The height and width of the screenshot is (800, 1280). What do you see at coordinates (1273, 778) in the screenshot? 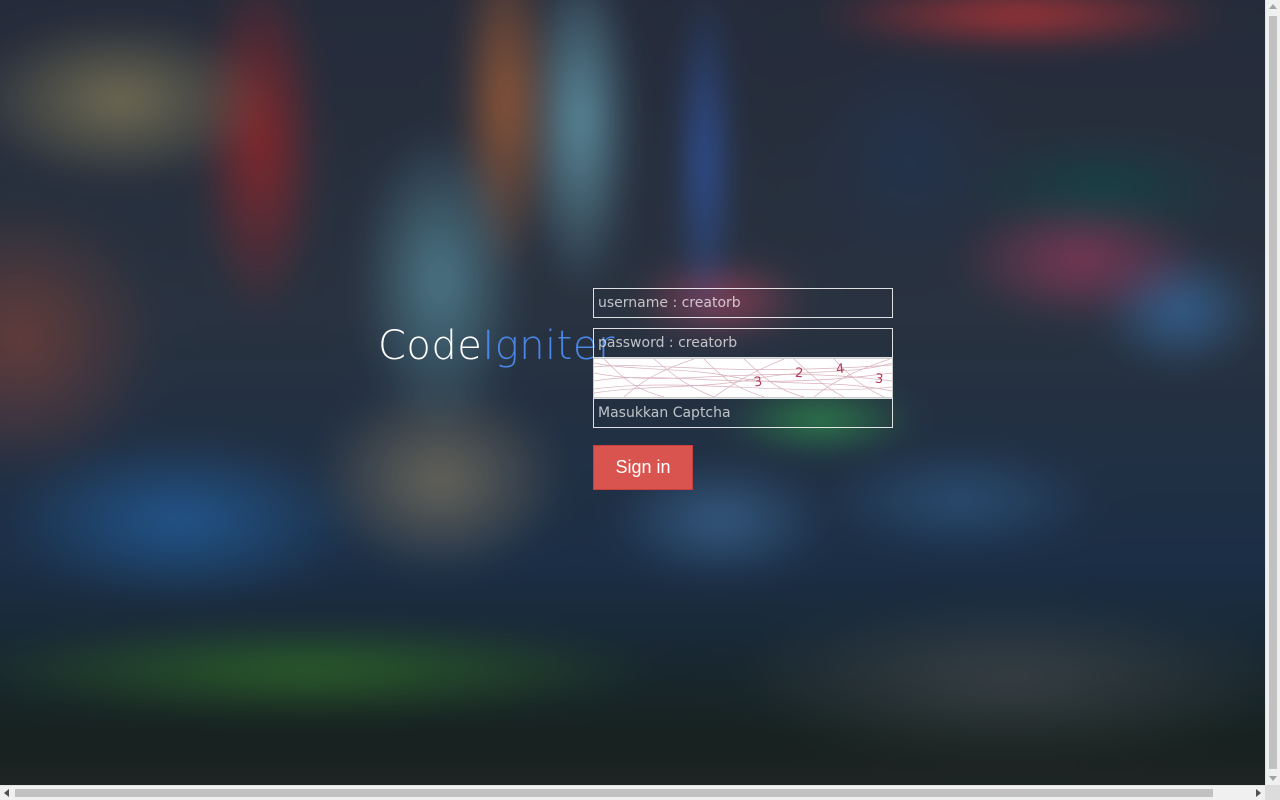
I see `scroll-down-icon` at bounding box center [1273, 778].